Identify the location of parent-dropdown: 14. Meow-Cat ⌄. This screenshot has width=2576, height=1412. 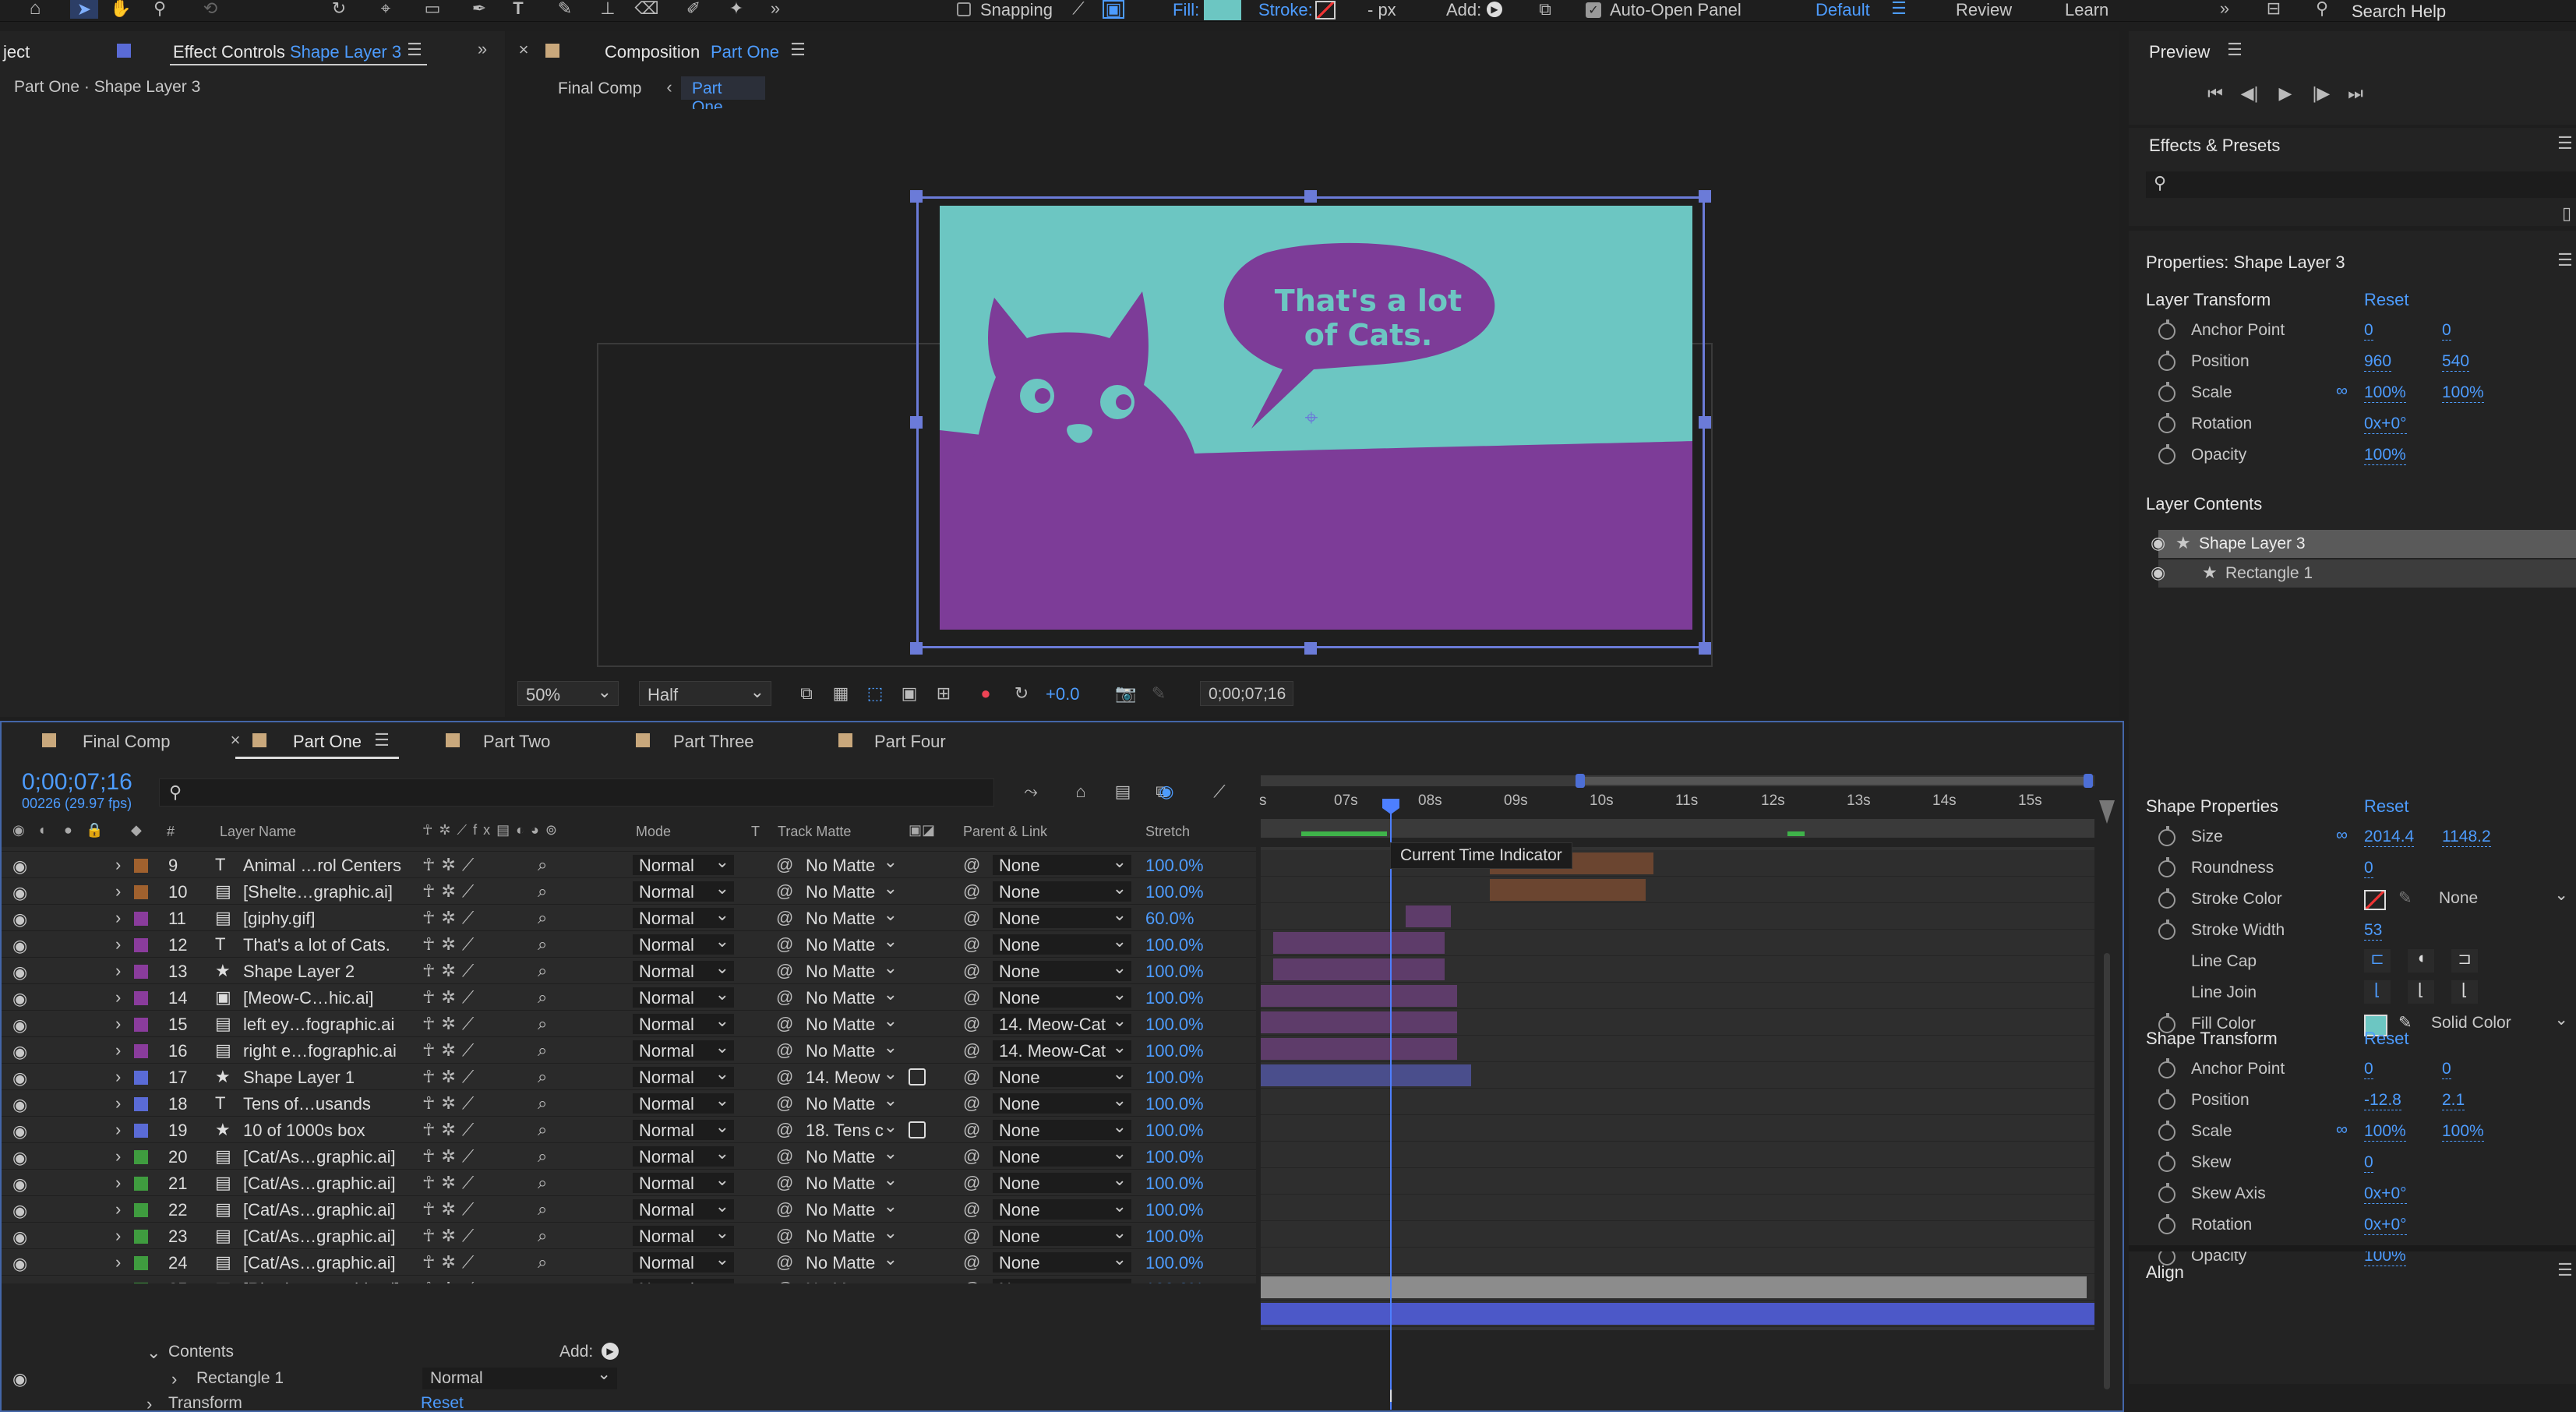
(1062, 1049).